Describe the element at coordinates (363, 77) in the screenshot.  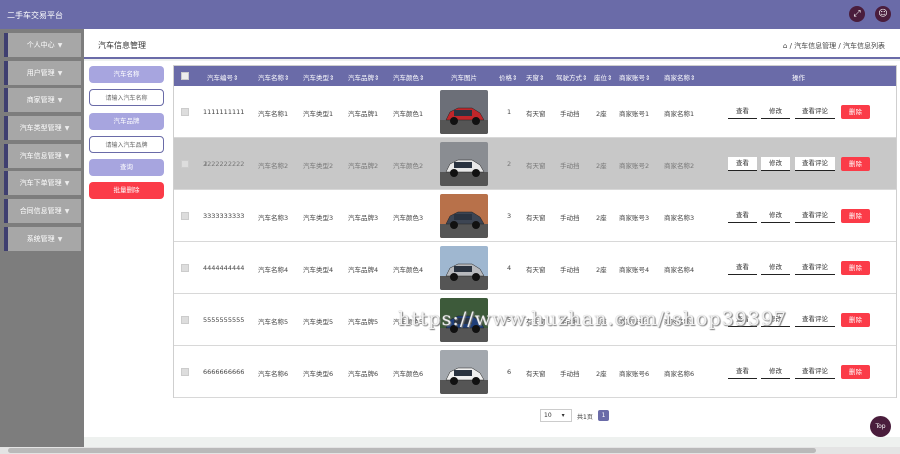
I see `col-brand: 汽车品牌⇕` at that location.